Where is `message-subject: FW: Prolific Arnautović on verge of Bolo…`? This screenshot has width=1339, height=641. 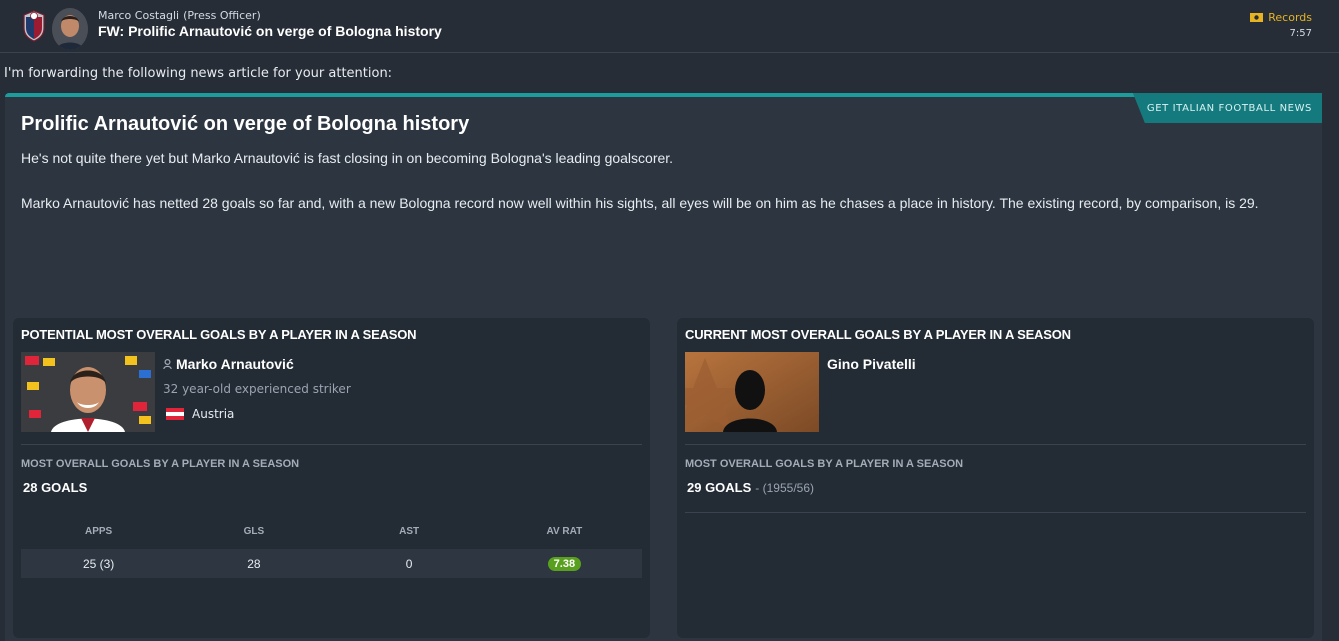
message-subject: FW: Prolific Arnautović on verge of Bolo… is located at coordinates (270, 31).